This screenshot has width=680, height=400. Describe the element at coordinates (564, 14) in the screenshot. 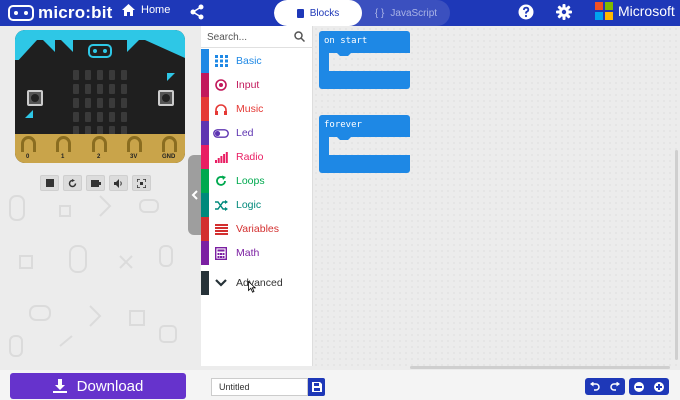

I see `settings-button` at that location.